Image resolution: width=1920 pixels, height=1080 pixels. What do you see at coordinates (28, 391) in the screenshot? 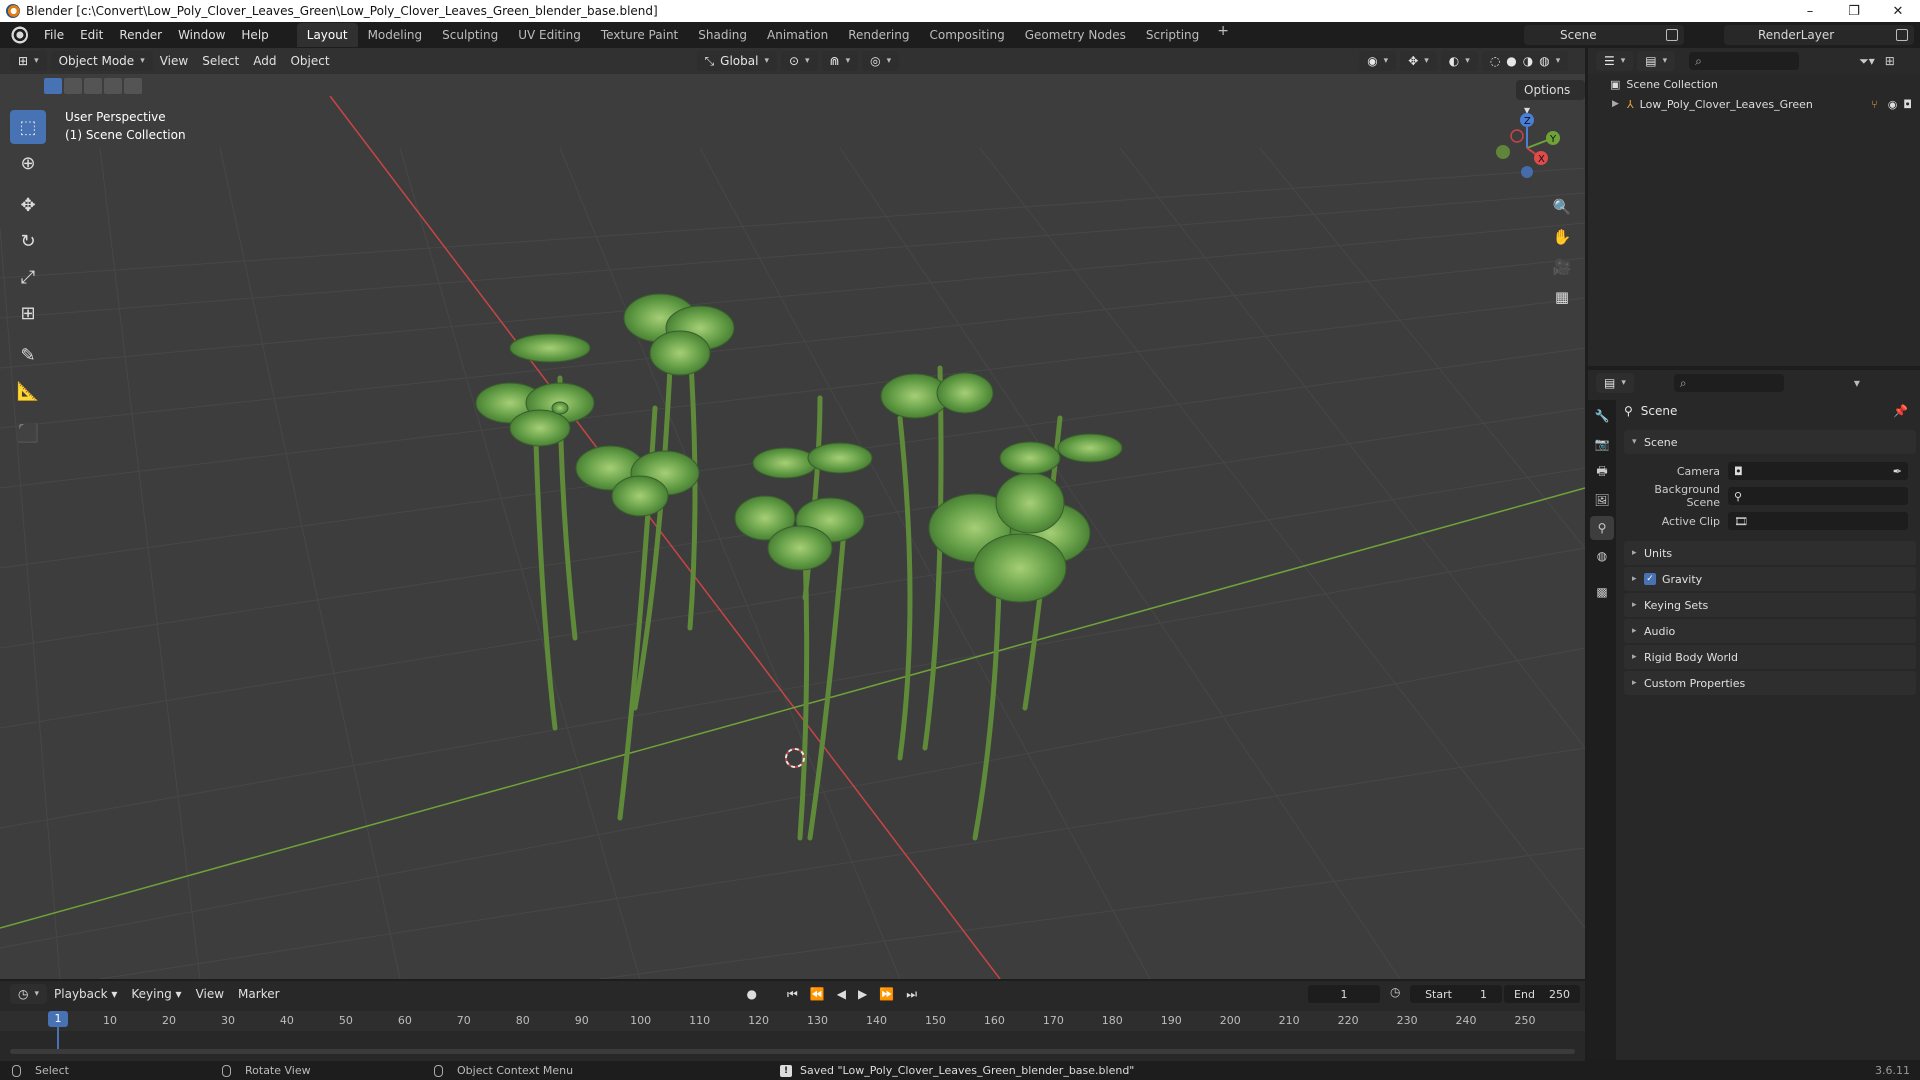
I see `measure-tool-icon: 📐` at bounding box center [28, 391].